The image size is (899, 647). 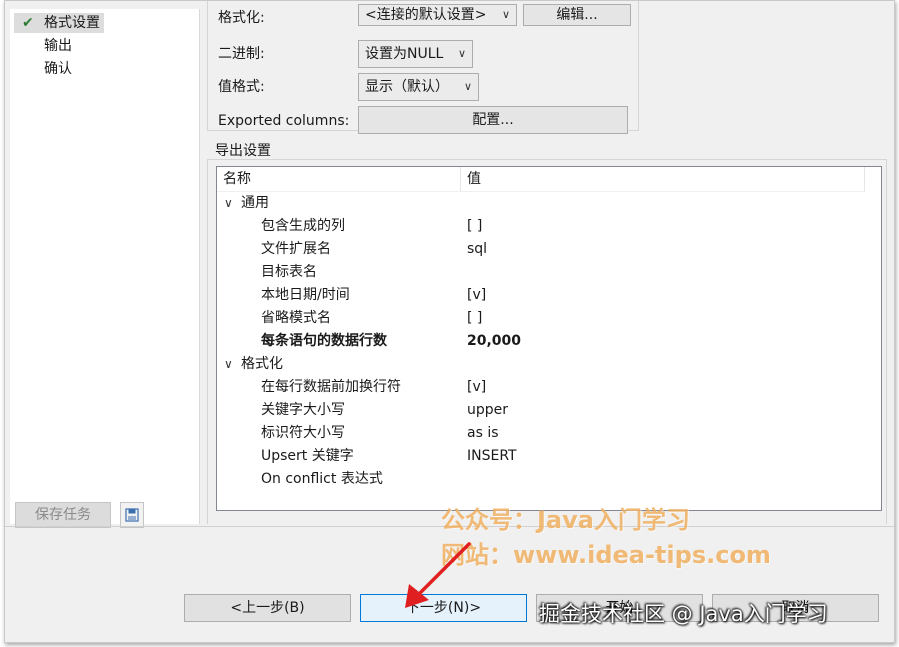 I want to click on property-name: 省略模式名, so click(x=296, y=318).